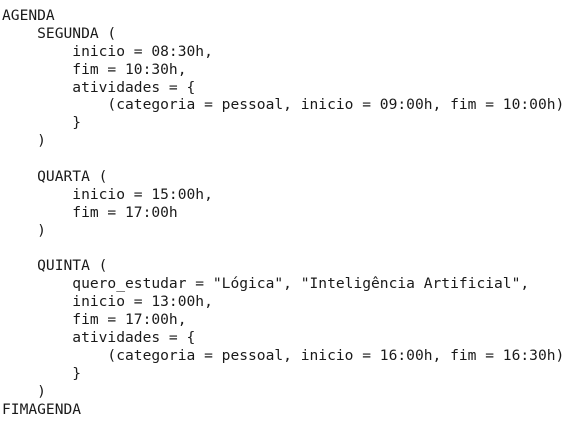 Image resolution: width=587 pixels, height=424 pixels. I want to click on code-line-quarta-open: QUARTA (, so click(55, 177).